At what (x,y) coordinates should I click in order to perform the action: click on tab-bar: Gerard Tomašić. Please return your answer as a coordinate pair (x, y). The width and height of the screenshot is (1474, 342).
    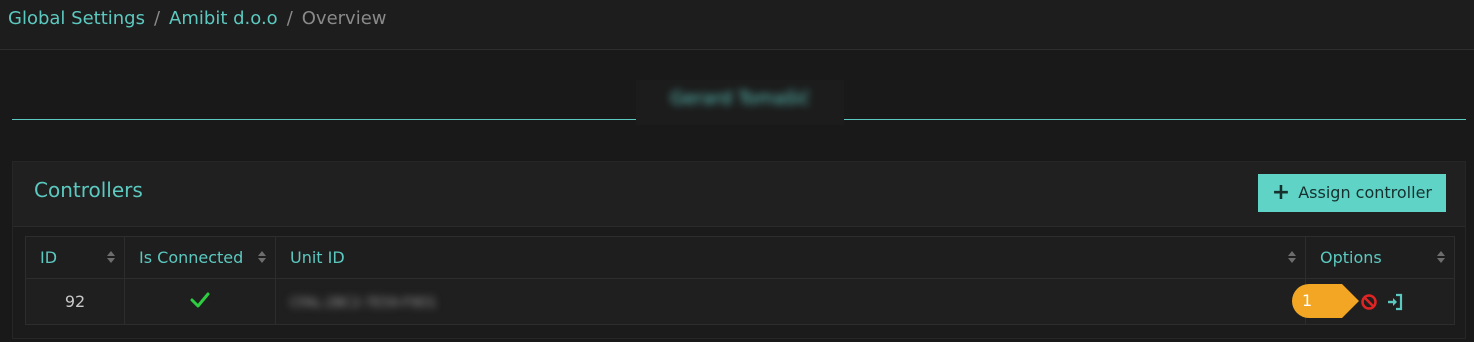
    Looking at the image, I should click on (739, 102).